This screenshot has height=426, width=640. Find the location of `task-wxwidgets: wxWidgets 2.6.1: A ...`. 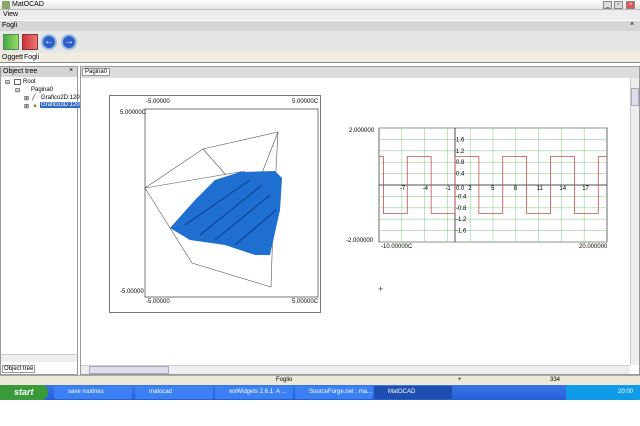

task-wxwidgets: wxWidgets 2.6.1: A ... is located at coordinates (254, 392).